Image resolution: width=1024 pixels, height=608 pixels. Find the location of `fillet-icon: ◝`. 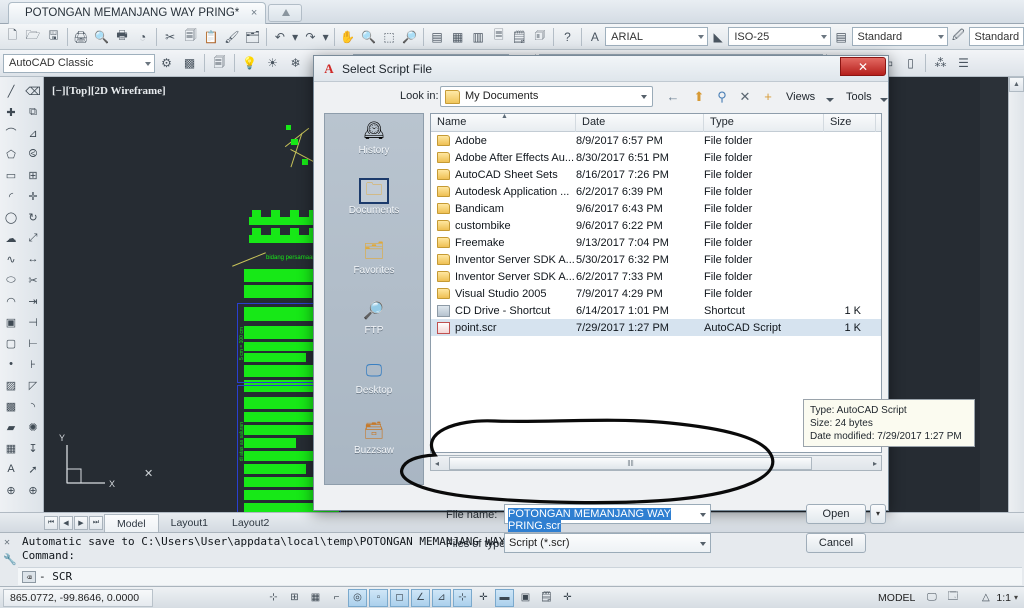

fillet-icon: ◝ is located at coordinates (33, 406).